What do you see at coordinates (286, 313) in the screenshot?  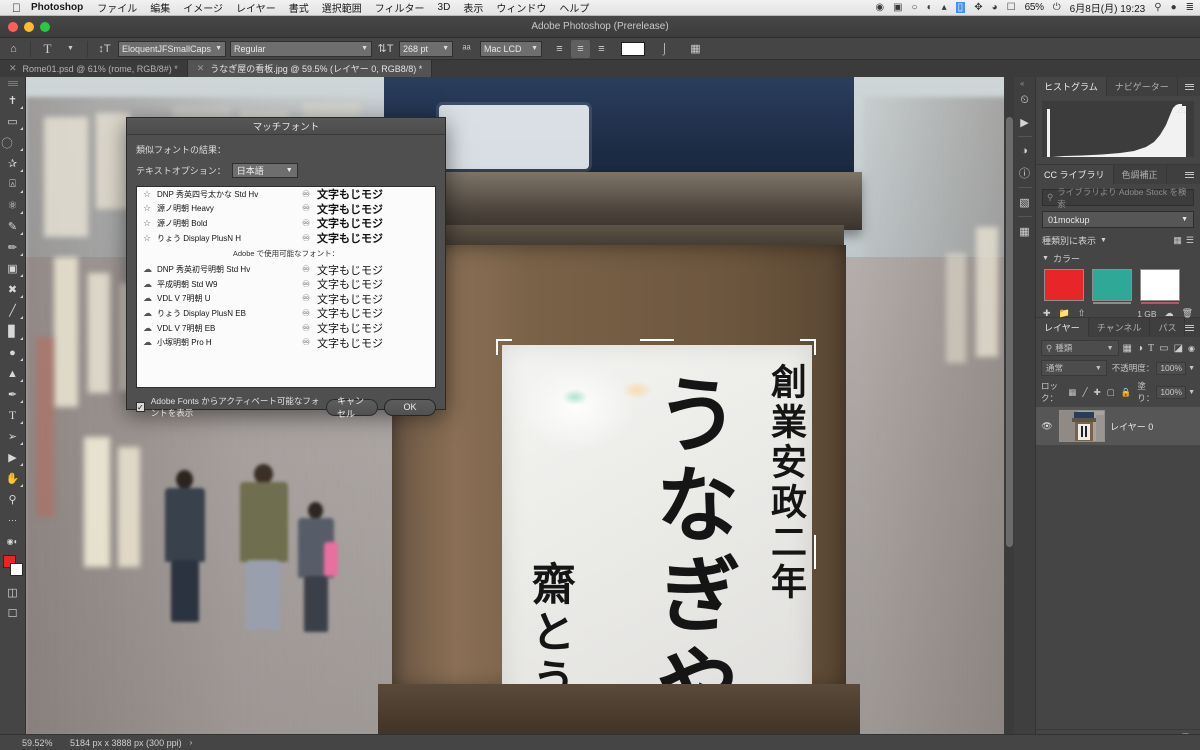 I see `font-list-item: ☁ りょう Display PlusN EB ♾ 文字もじモジ` at bounding box center [286, 313].